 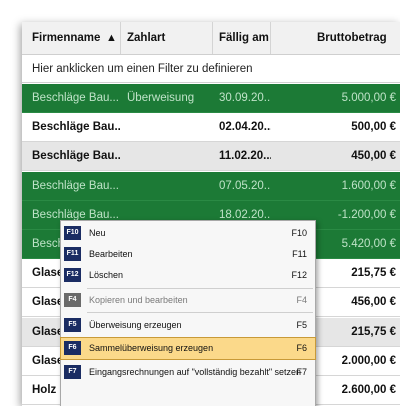 I want to click on cell-payment: Überweisung, so click(x=161, y=98).